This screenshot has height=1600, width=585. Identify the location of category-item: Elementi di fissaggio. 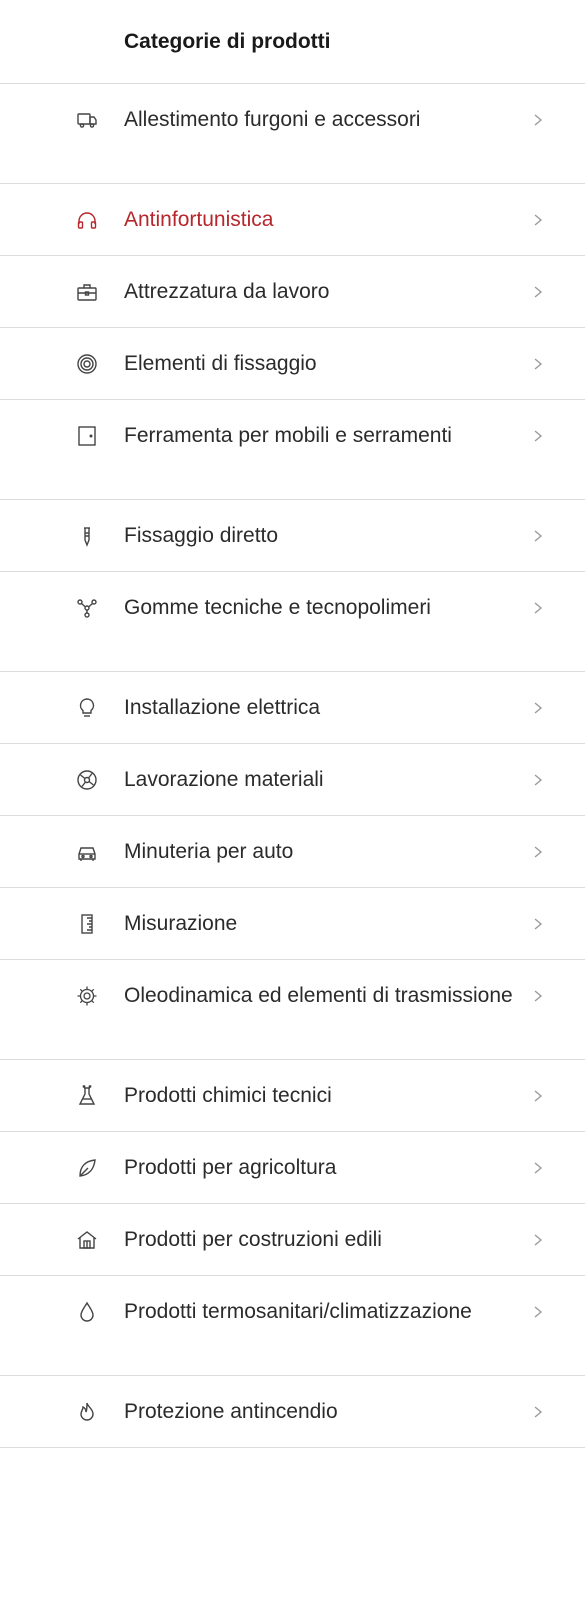
(292, 364).